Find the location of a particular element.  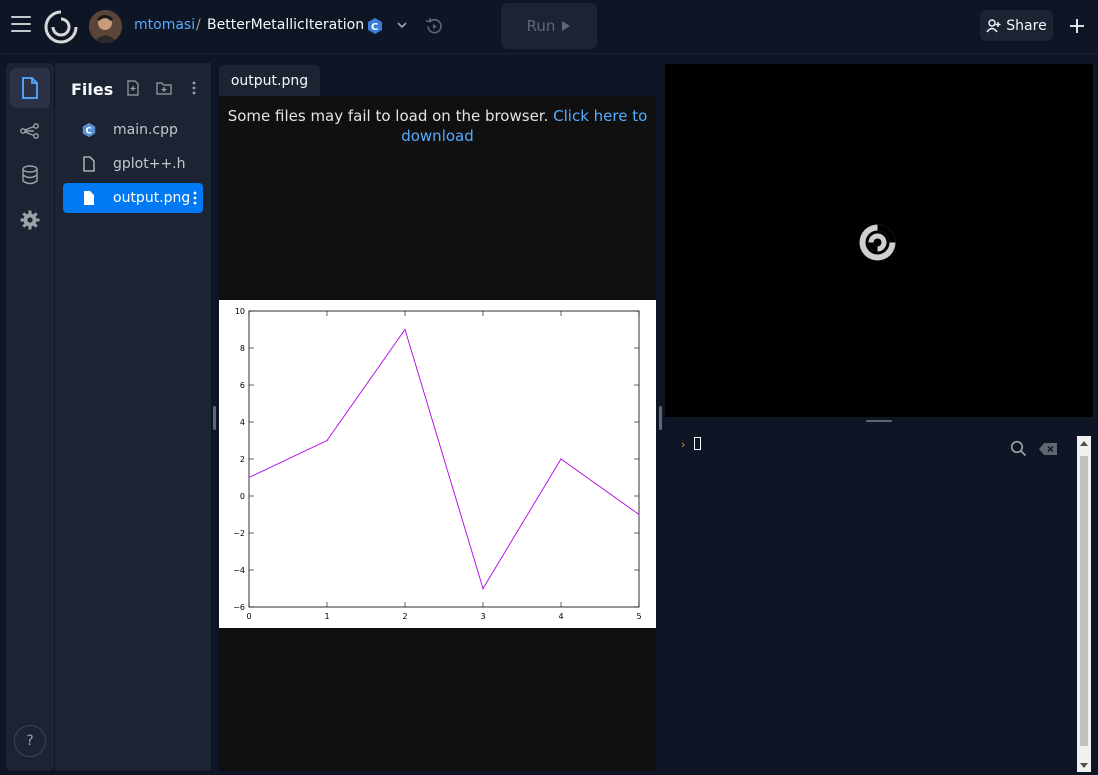

more-options-icon is located at coordinates (194, 88).